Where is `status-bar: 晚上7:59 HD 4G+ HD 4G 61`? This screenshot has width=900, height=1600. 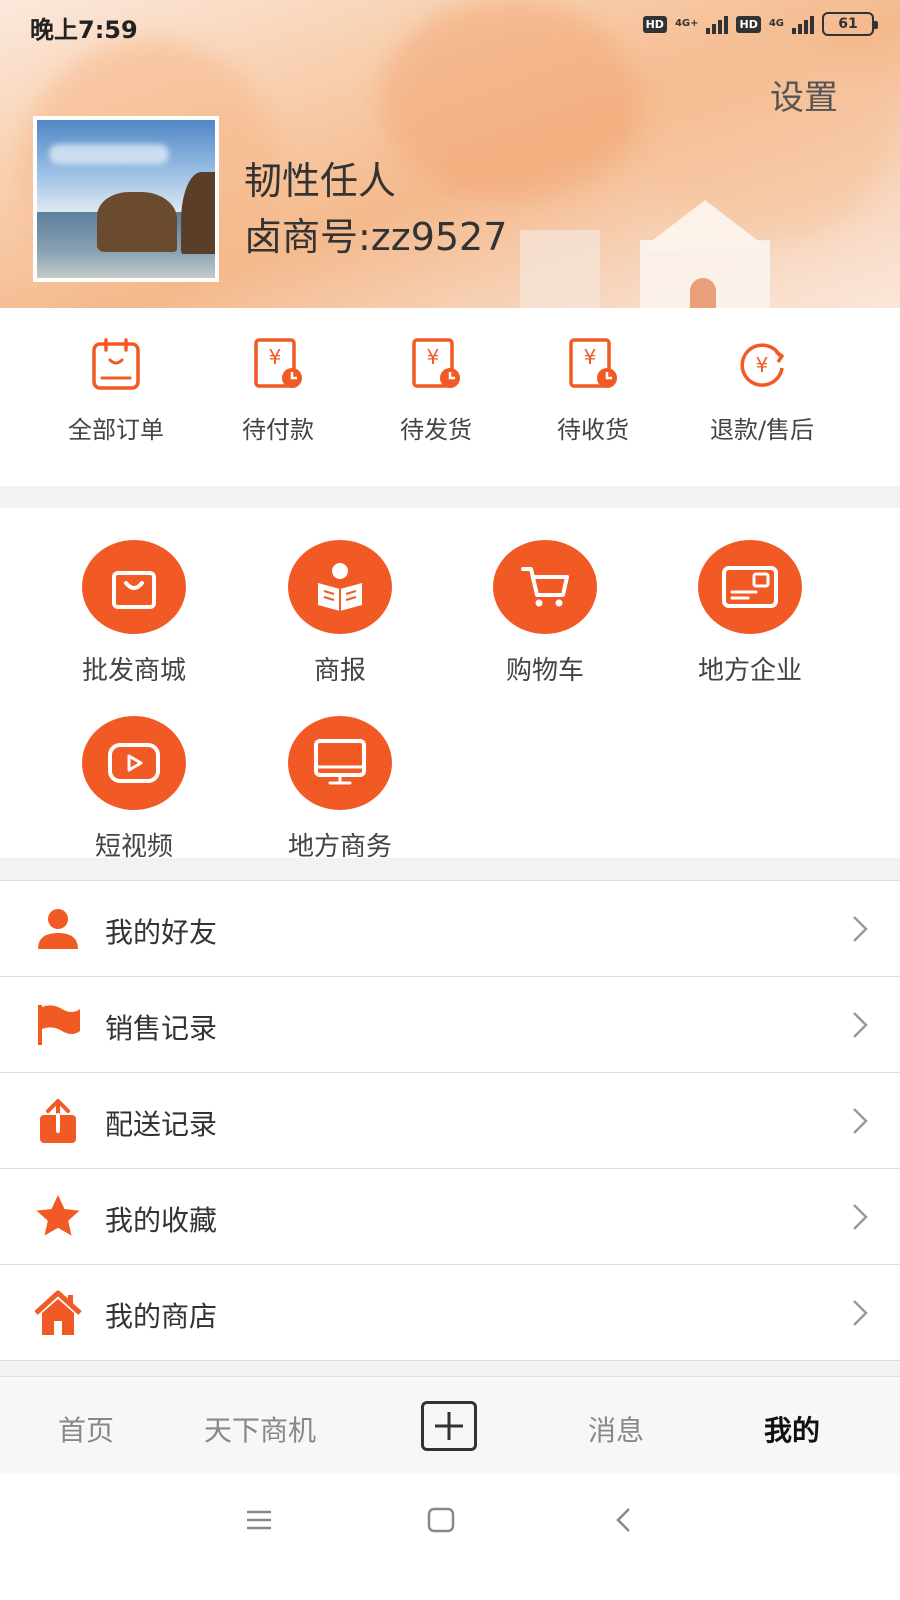
status-bar: 晚上7:59 HD 4G+ HD 4G 61 is located at coordinates (450, 25).